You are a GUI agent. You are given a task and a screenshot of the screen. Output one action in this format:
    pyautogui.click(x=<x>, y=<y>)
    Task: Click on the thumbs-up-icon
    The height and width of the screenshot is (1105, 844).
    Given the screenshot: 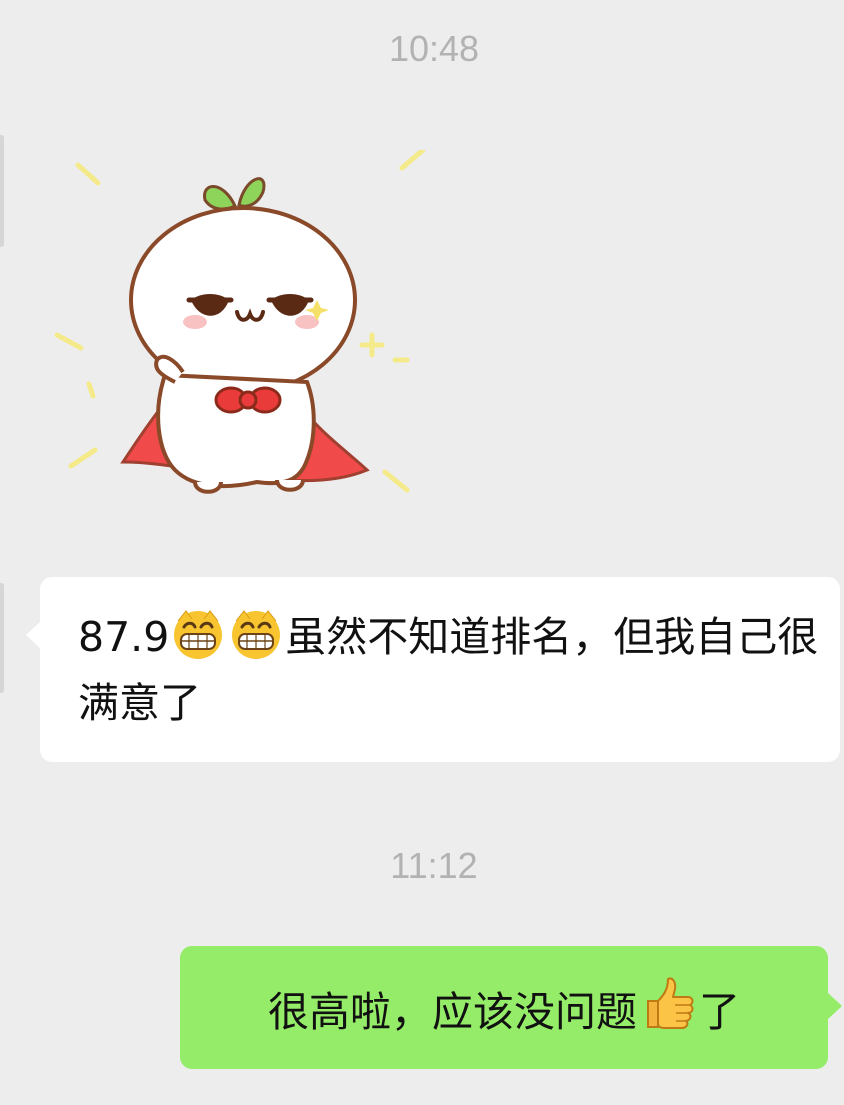 What is the action you would take?
    pyautogui.click(x=668, y=1008)
    